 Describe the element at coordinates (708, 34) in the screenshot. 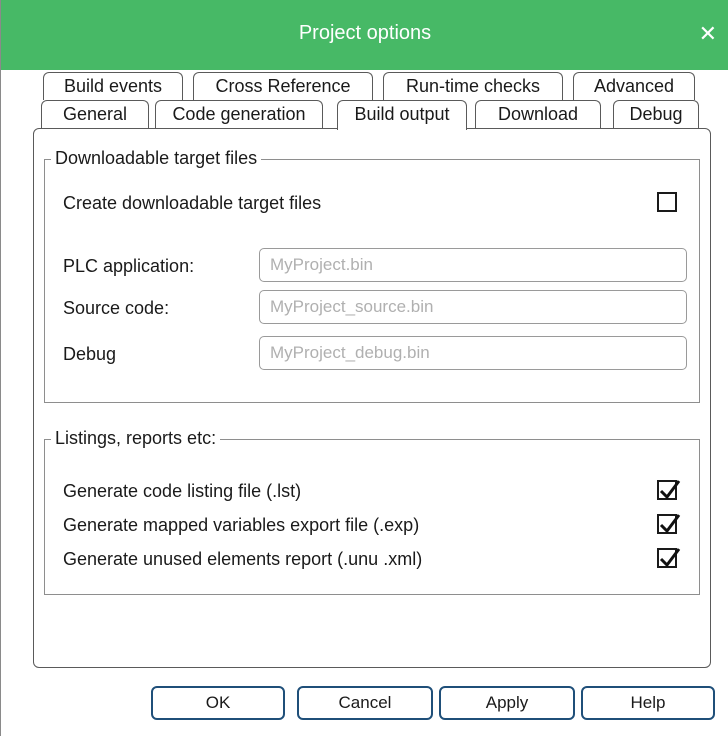

I see `close-icon: ✕` at that location.